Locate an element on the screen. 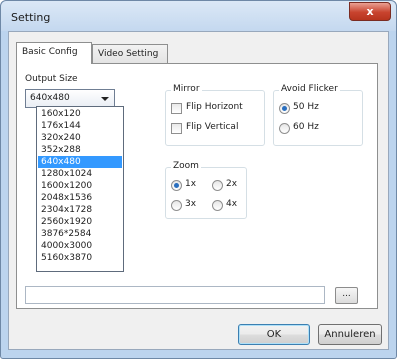  flicker-60hz-label: 60 Hz is located at coordinates (306, 127).